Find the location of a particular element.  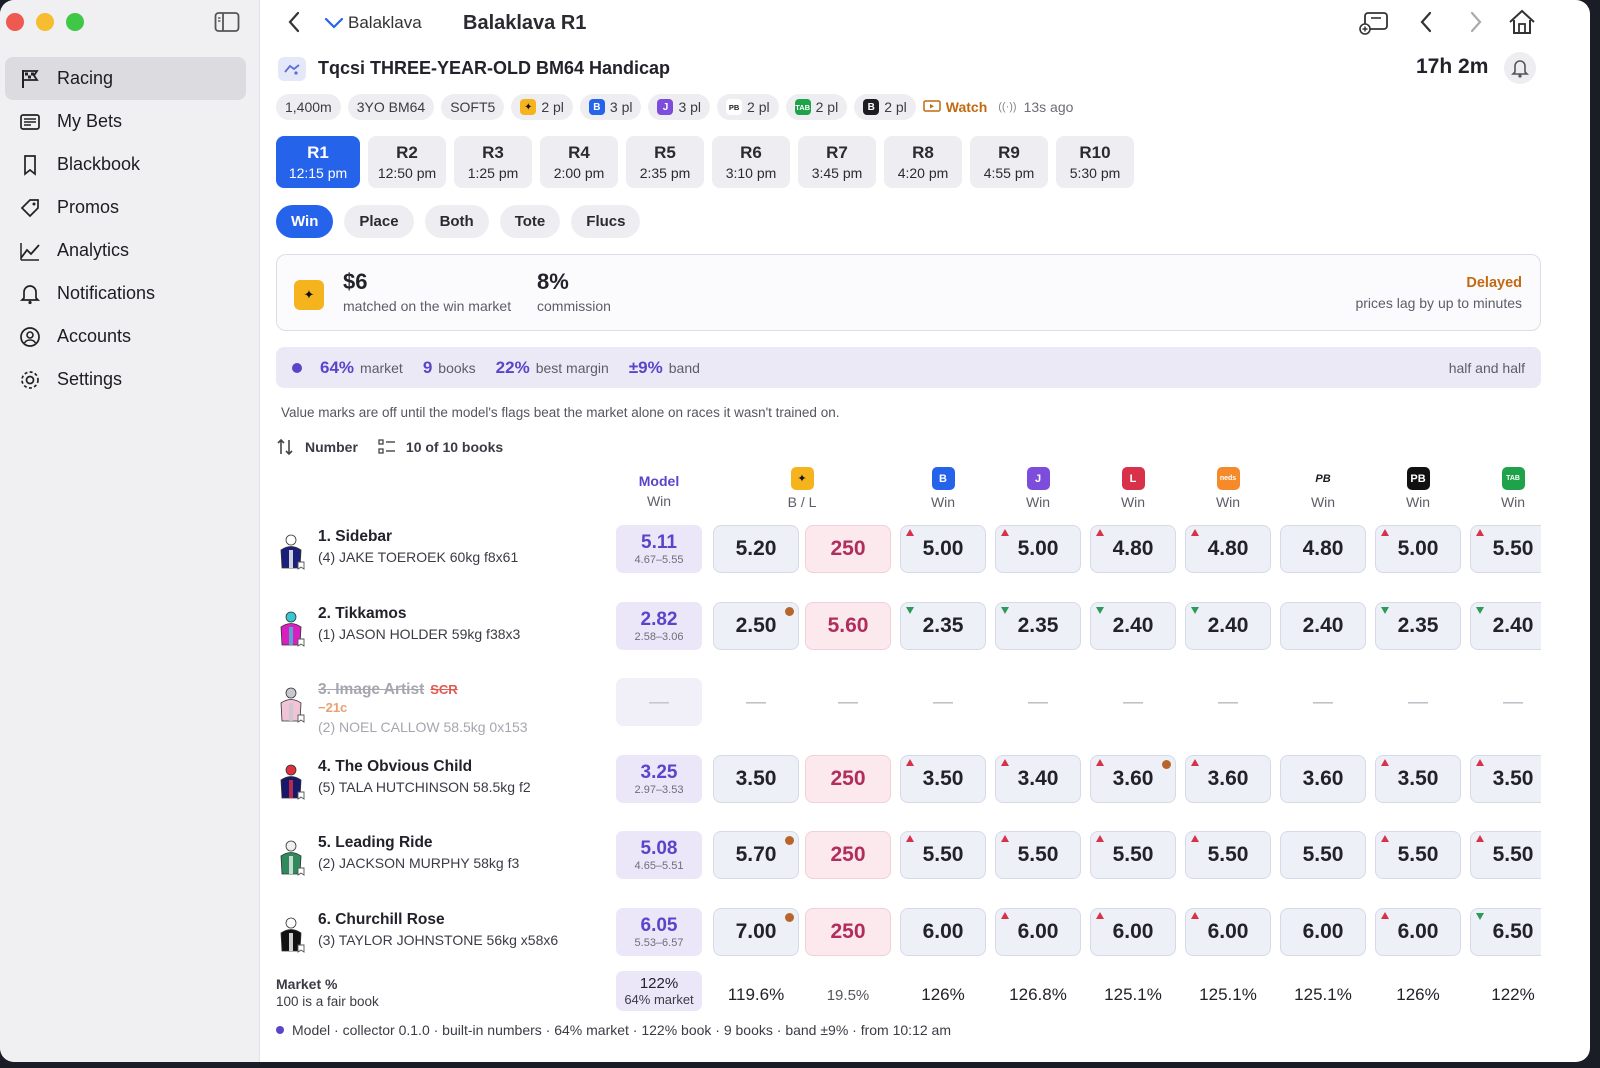

race-tab-r9: R9 4:55 pm is located at coordinates (1009, 162).